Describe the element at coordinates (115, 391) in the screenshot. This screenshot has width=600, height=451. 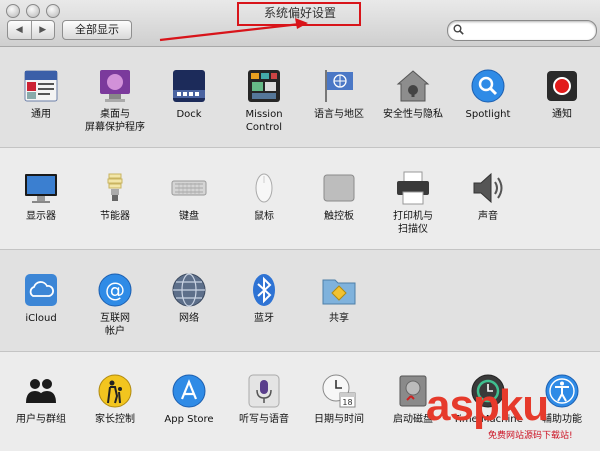
I see `parental-controls-icon` at that location.